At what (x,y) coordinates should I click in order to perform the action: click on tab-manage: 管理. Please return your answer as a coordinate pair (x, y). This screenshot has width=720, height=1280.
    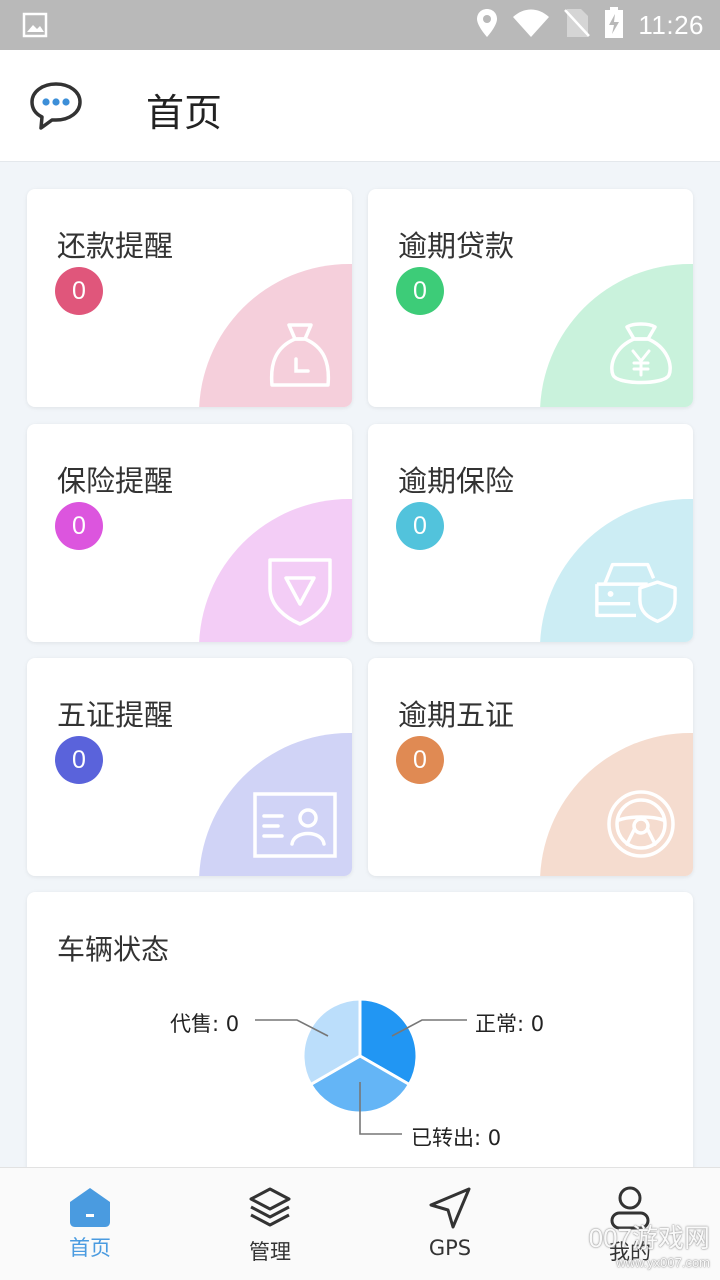
    Looking at the image, I should click on (270, 1224).